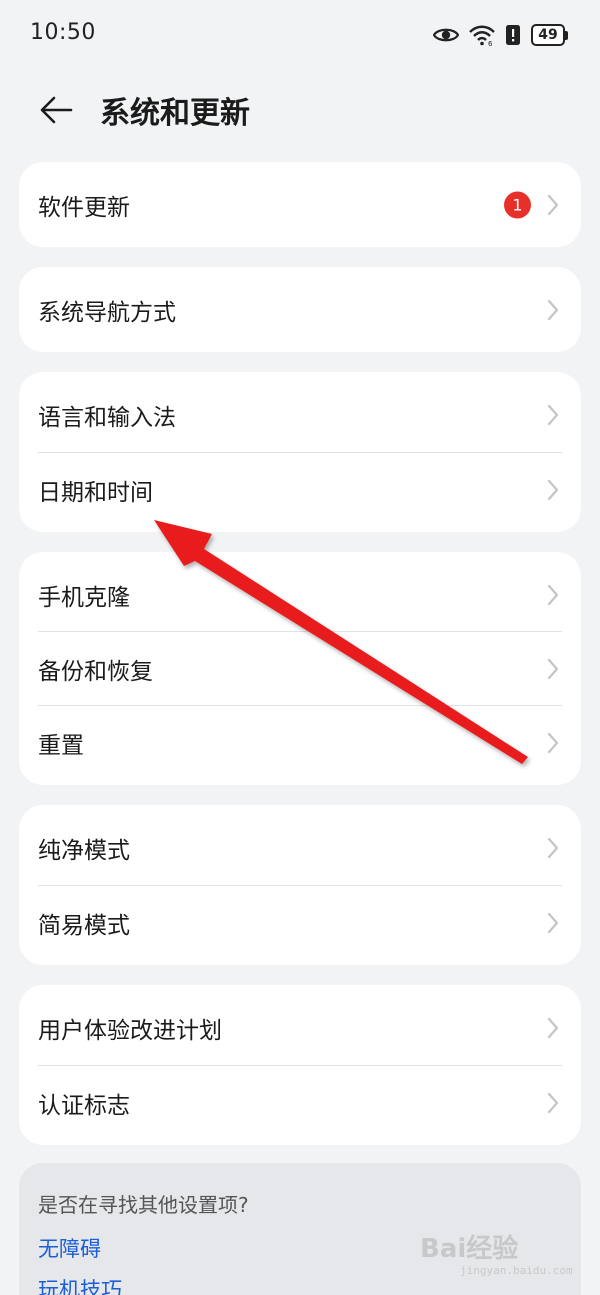  What do you see at coordinates (300, 414) in the screenshot?
I see `row-language-input: 语言和输入法` at bounding box center [300, 414].